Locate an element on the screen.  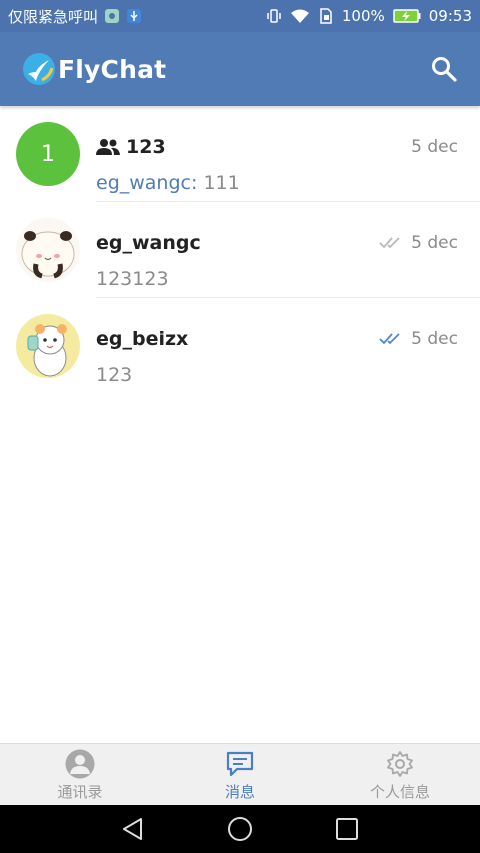
chat-name-text: eg_beizx is located at coordinates (142, 339).